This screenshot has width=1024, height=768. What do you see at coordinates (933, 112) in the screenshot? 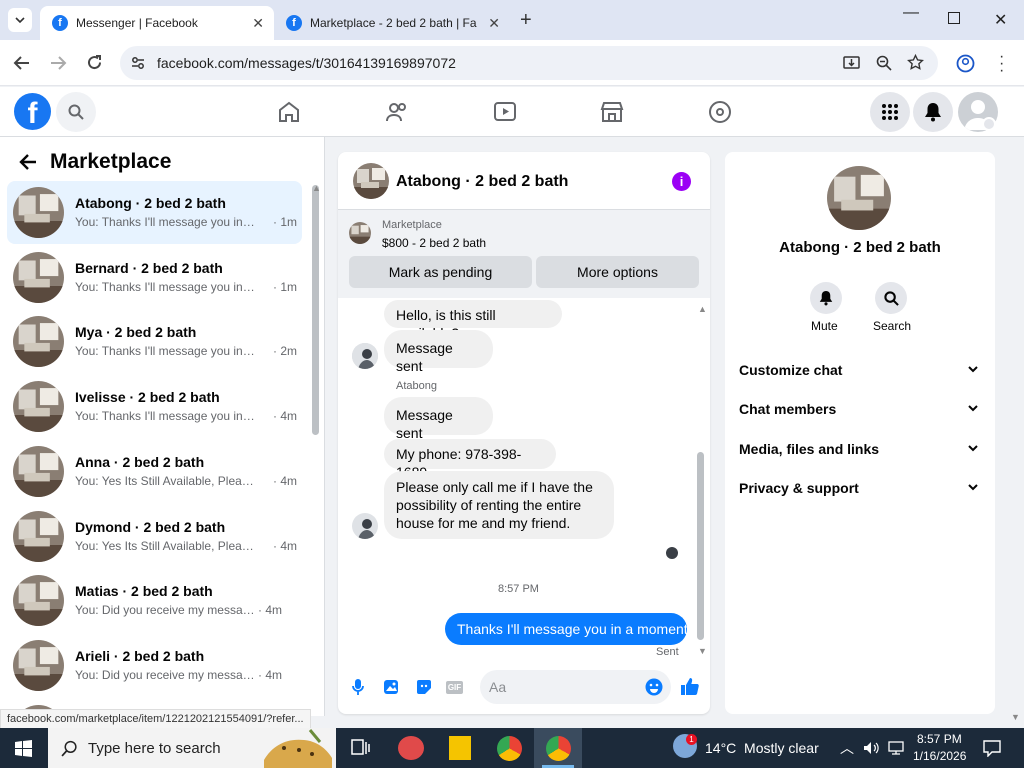
I see `notifications-button` at bounding box center [933, 112].